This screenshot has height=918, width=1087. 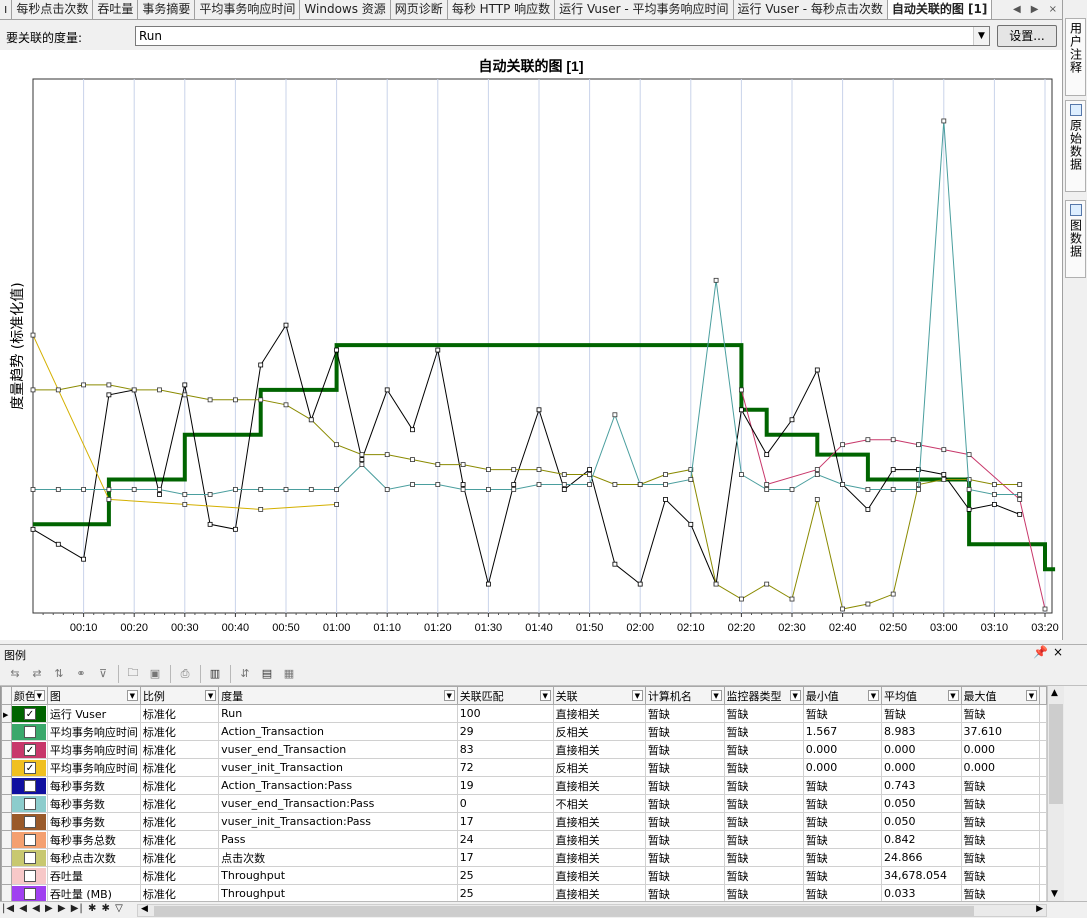 What do you see at coordinates (940, 9) in the screenshot?
I see `tab-10: 自动关联的图 [1]` at bounding box center [940, 9].